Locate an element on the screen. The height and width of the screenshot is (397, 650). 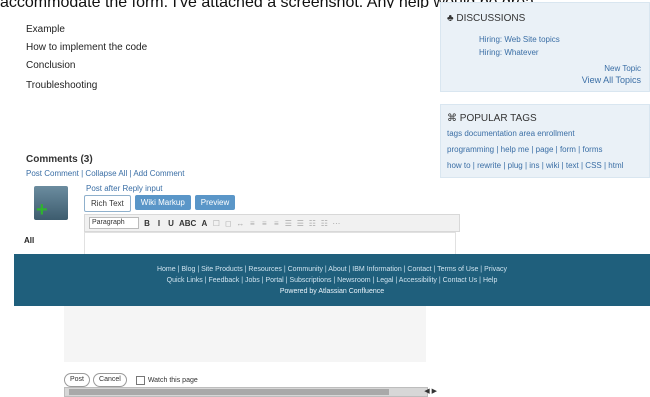
form-actions: Post Cancel Watch this page is located at coordinates (131, 380).